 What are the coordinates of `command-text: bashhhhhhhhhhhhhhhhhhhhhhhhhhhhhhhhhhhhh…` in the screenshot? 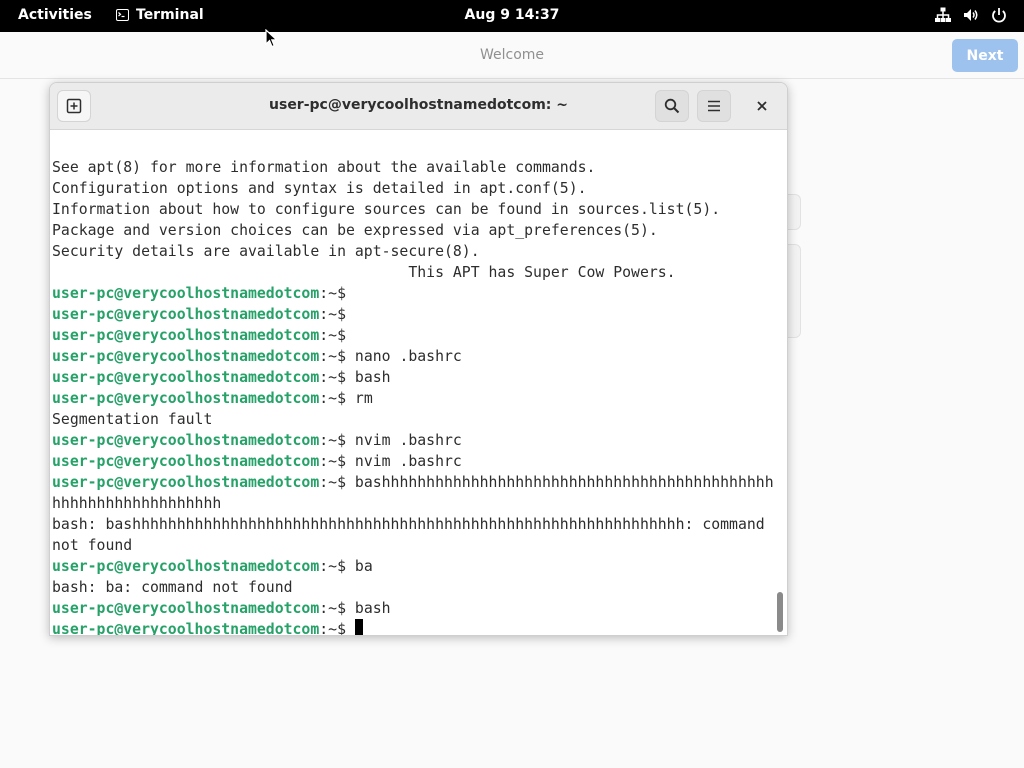 It's located at (563, 482).